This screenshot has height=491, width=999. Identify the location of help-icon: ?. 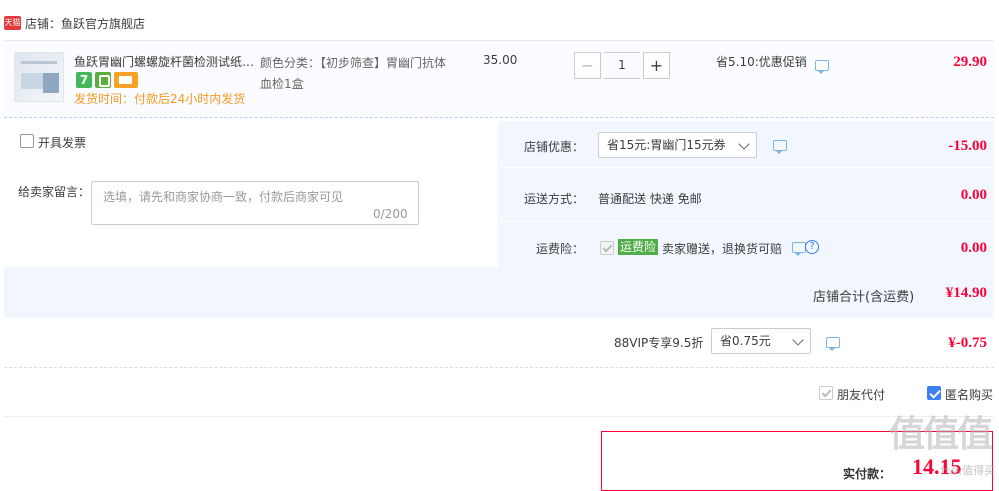
(812, 247).